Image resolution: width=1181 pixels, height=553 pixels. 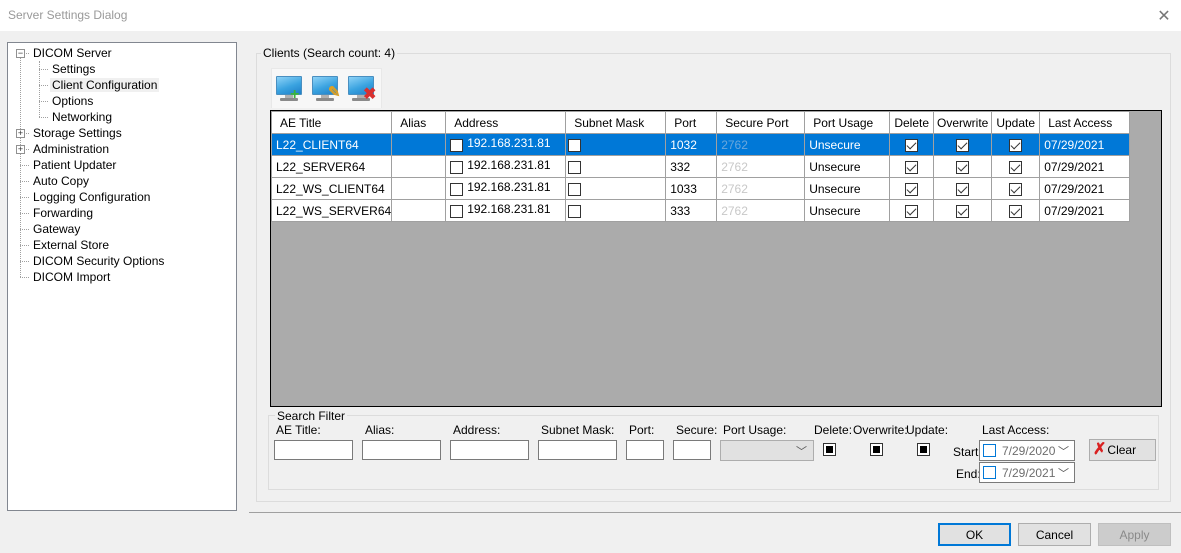 What do you see at coordinates (361, 89) in the screenshot?
I see `delete-client-button: ✖` at bounding box center [361, 89].